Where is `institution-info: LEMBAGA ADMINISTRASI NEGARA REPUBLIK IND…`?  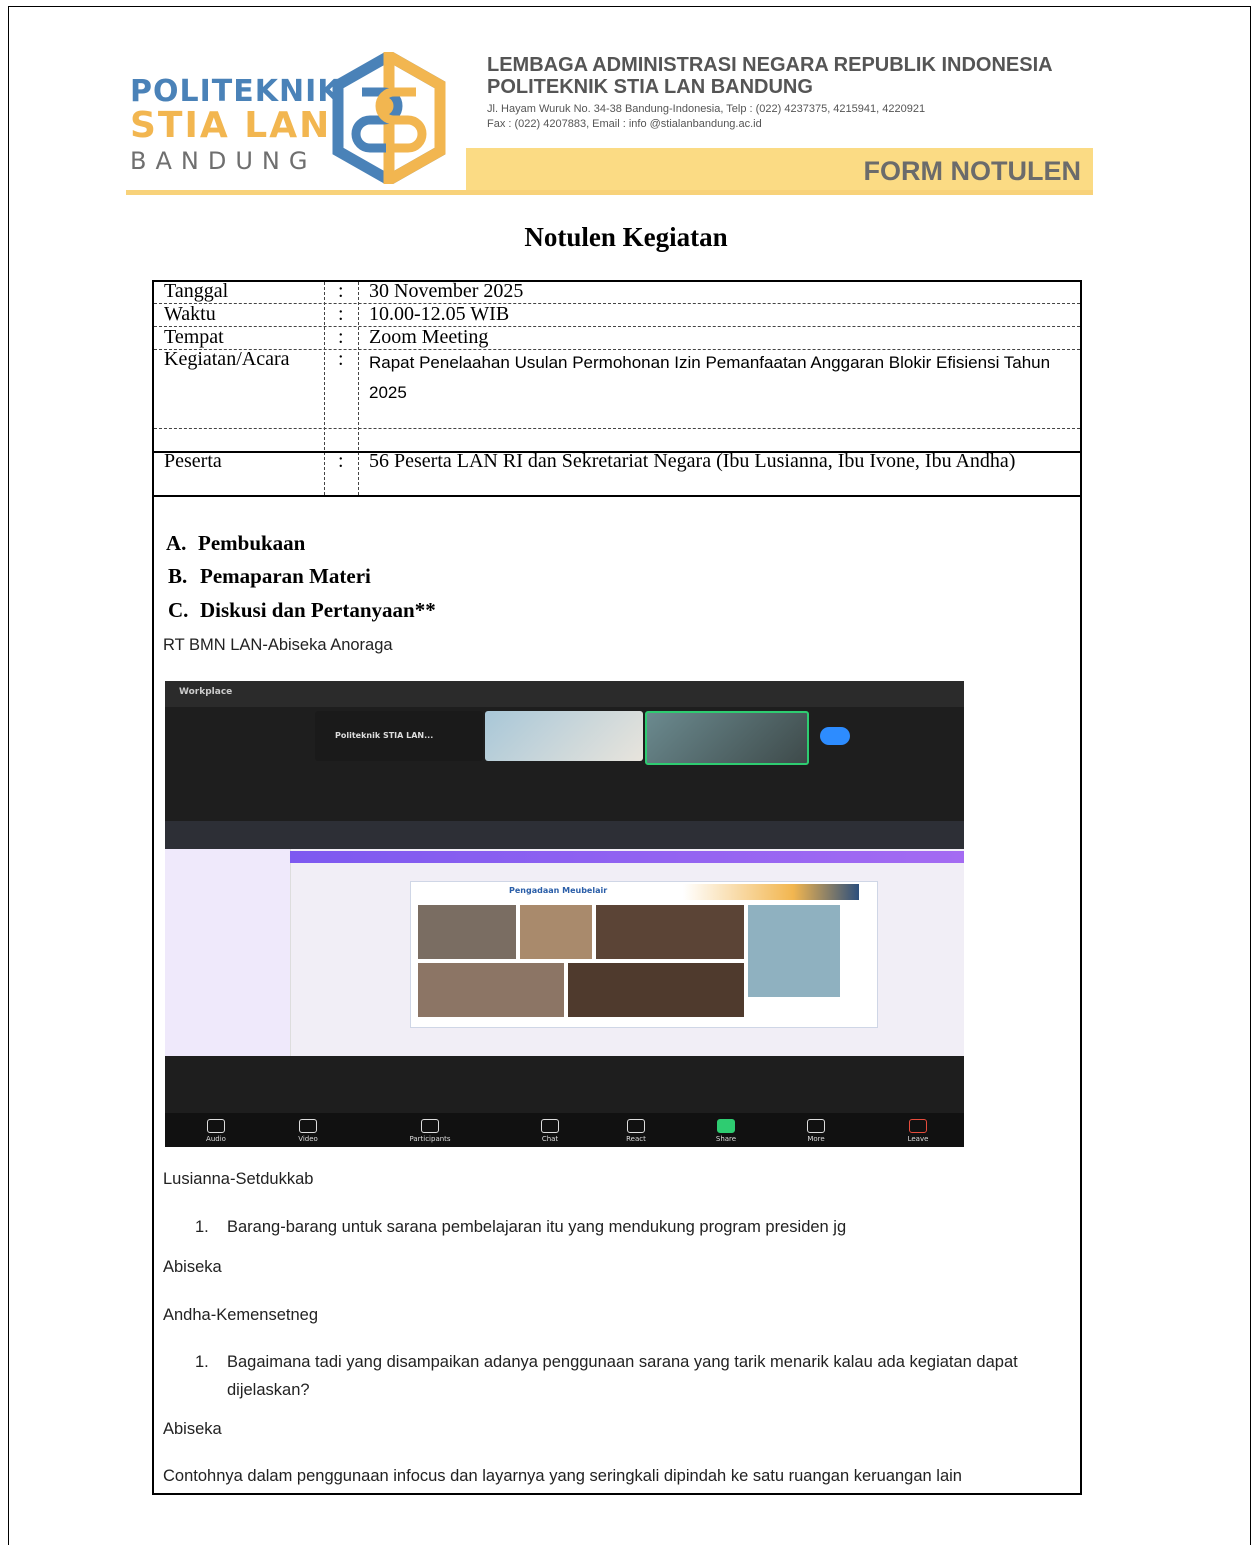
institution-info: LEMBAGA ADMINISTRASI NEGARA REPUBLIK IND… is located at coordinates (770, 92).